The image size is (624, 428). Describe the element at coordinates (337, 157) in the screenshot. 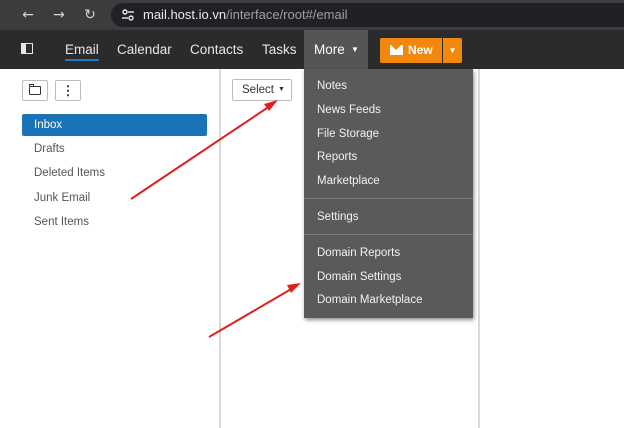

I see `menu-item-reports: Reports` at that location.